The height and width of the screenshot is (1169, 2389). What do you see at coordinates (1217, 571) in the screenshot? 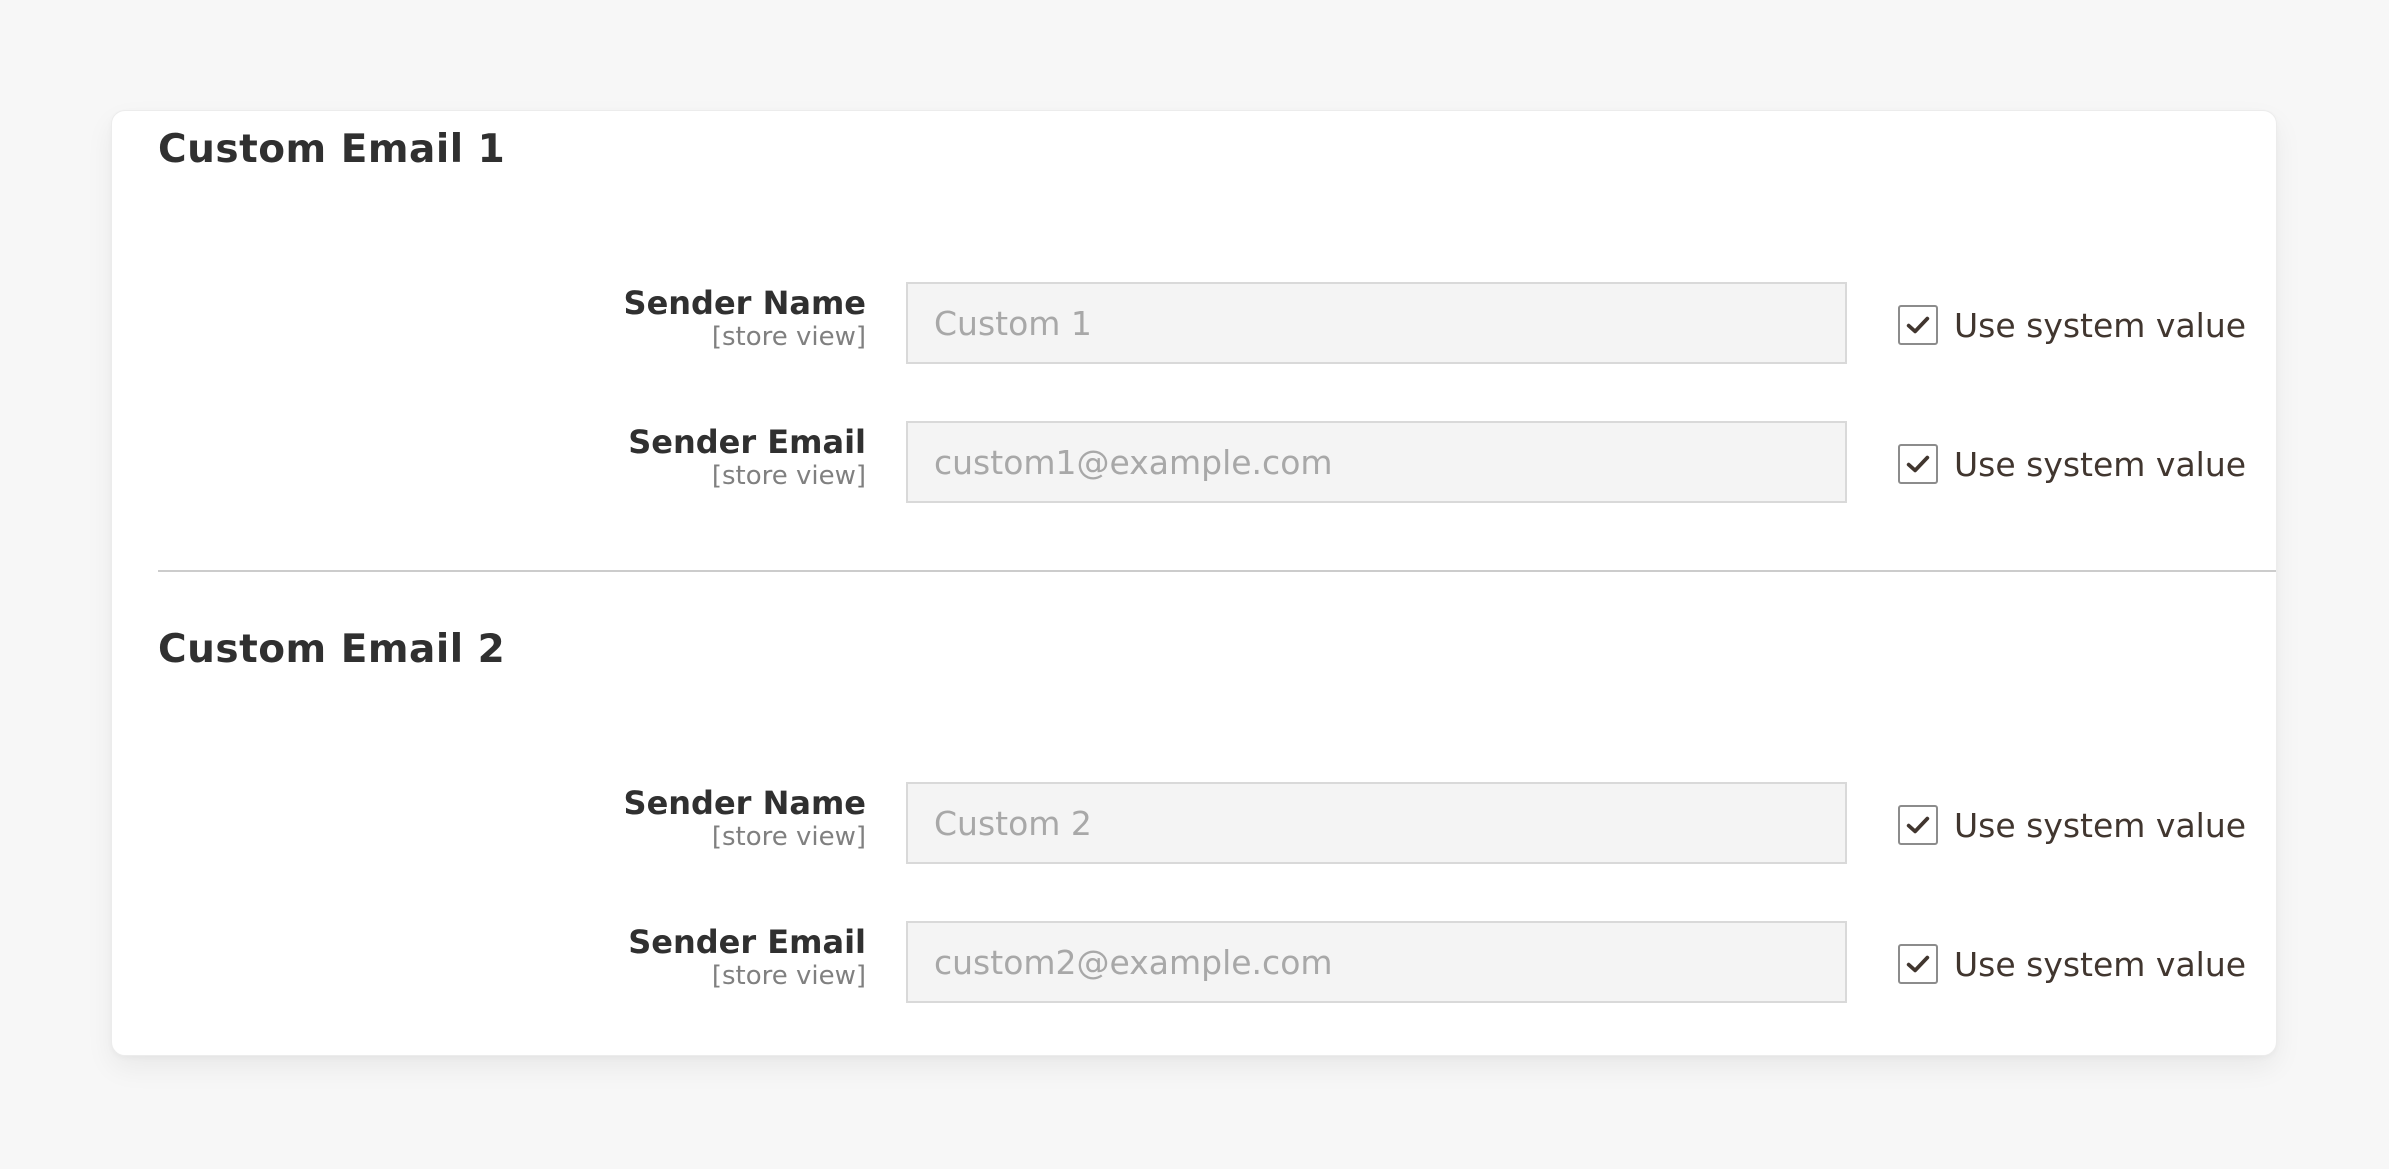
I see `section-divider` at bounding box center [1217, 571].